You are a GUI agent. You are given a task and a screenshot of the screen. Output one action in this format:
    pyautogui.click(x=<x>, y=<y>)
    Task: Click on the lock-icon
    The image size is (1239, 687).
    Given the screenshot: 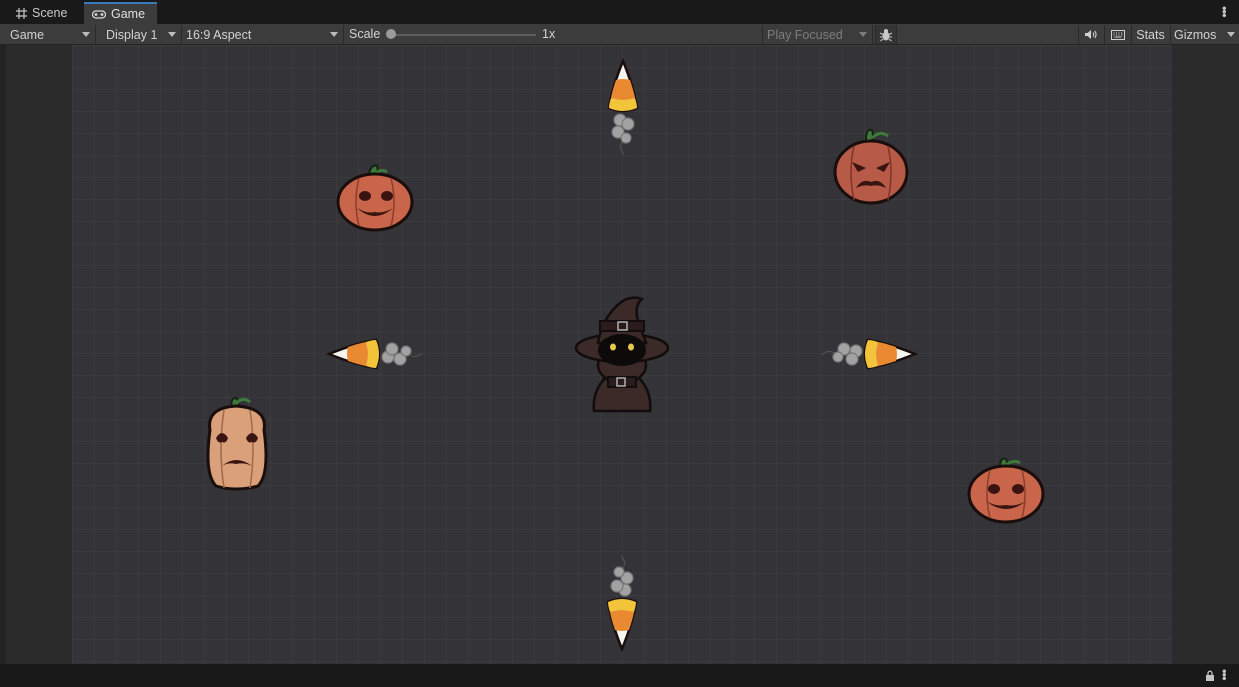 What is the action you would take?
    pyautogui.click(x=1210, y=675)
    